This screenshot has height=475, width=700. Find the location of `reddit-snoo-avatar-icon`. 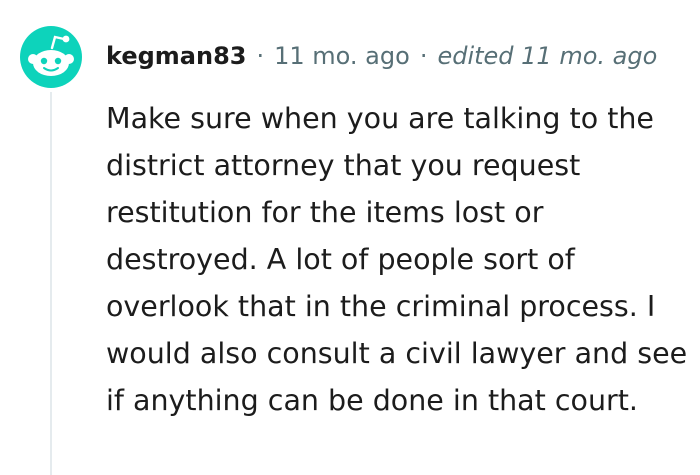

reddit-snoo-avatar-icon is located at coordinates (51, 57).